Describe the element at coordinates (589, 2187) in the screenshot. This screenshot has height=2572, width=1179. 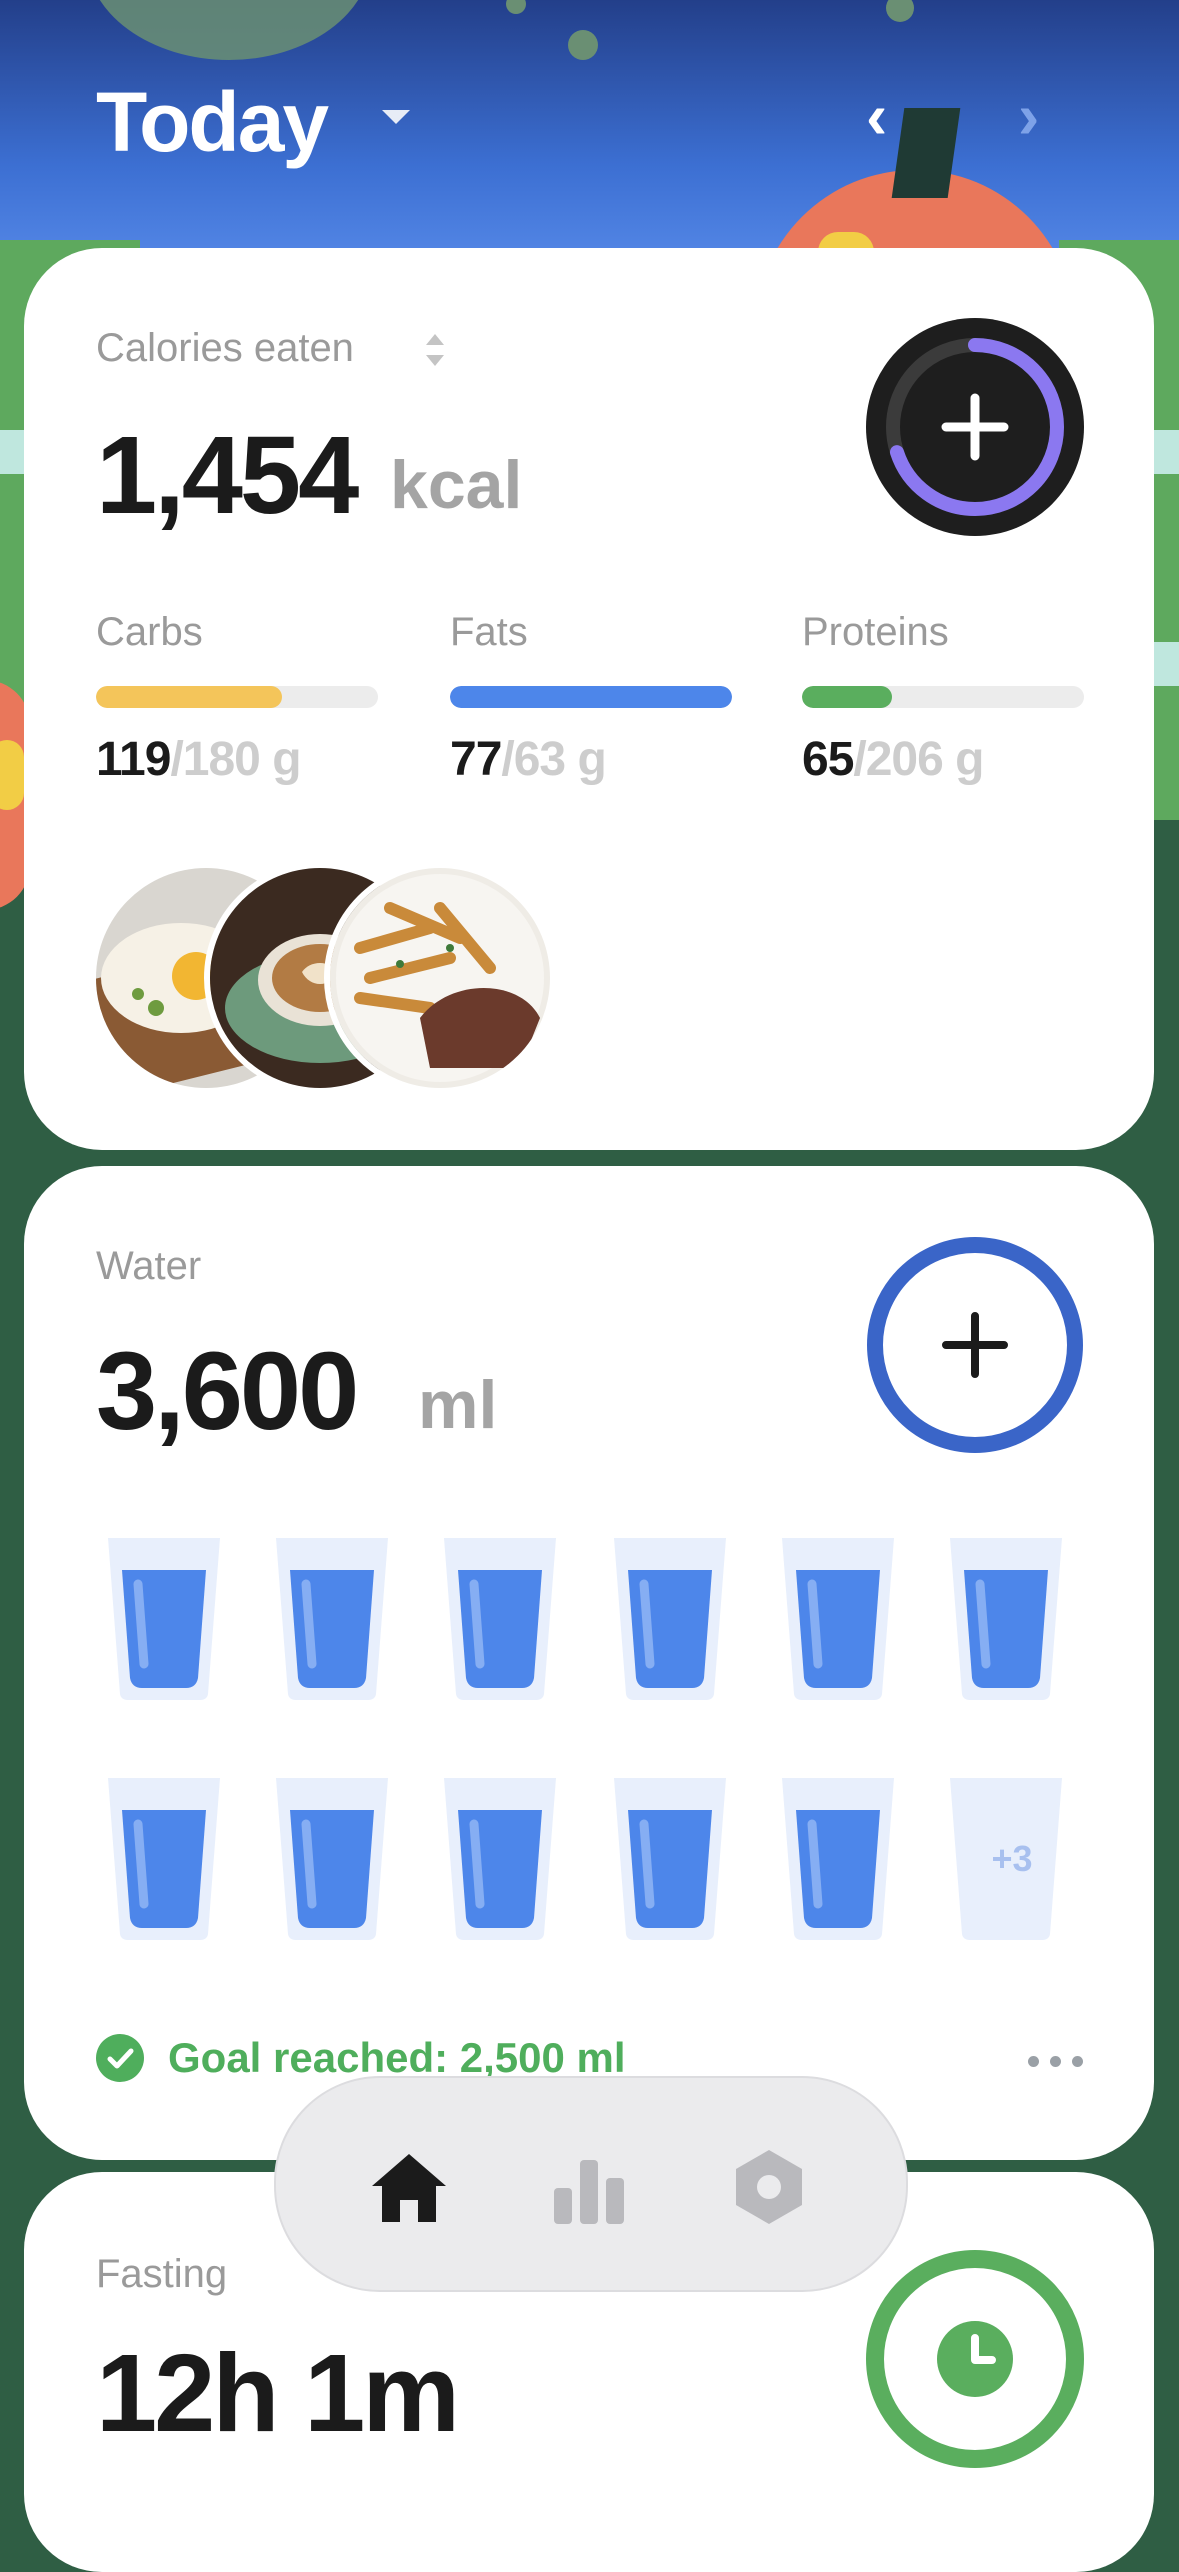
I see `stats-icon` at that location.